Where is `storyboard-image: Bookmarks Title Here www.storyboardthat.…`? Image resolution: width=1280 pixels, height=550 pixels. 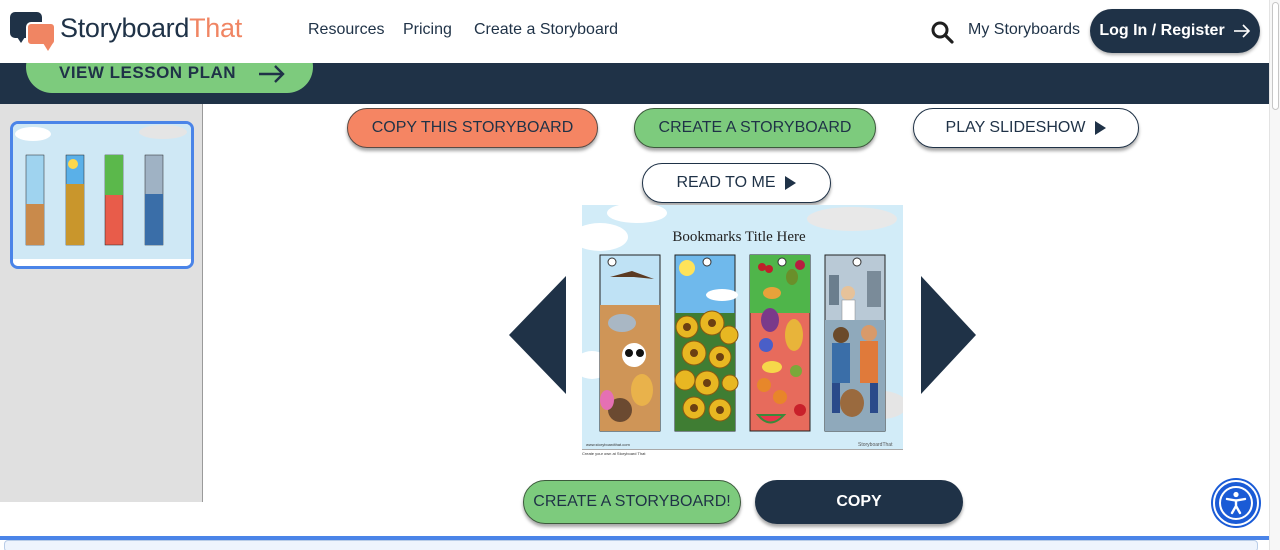
storyboard-image: Bookmarks Title Here www.storyboardthat.… is located at coordinates (739, 330).